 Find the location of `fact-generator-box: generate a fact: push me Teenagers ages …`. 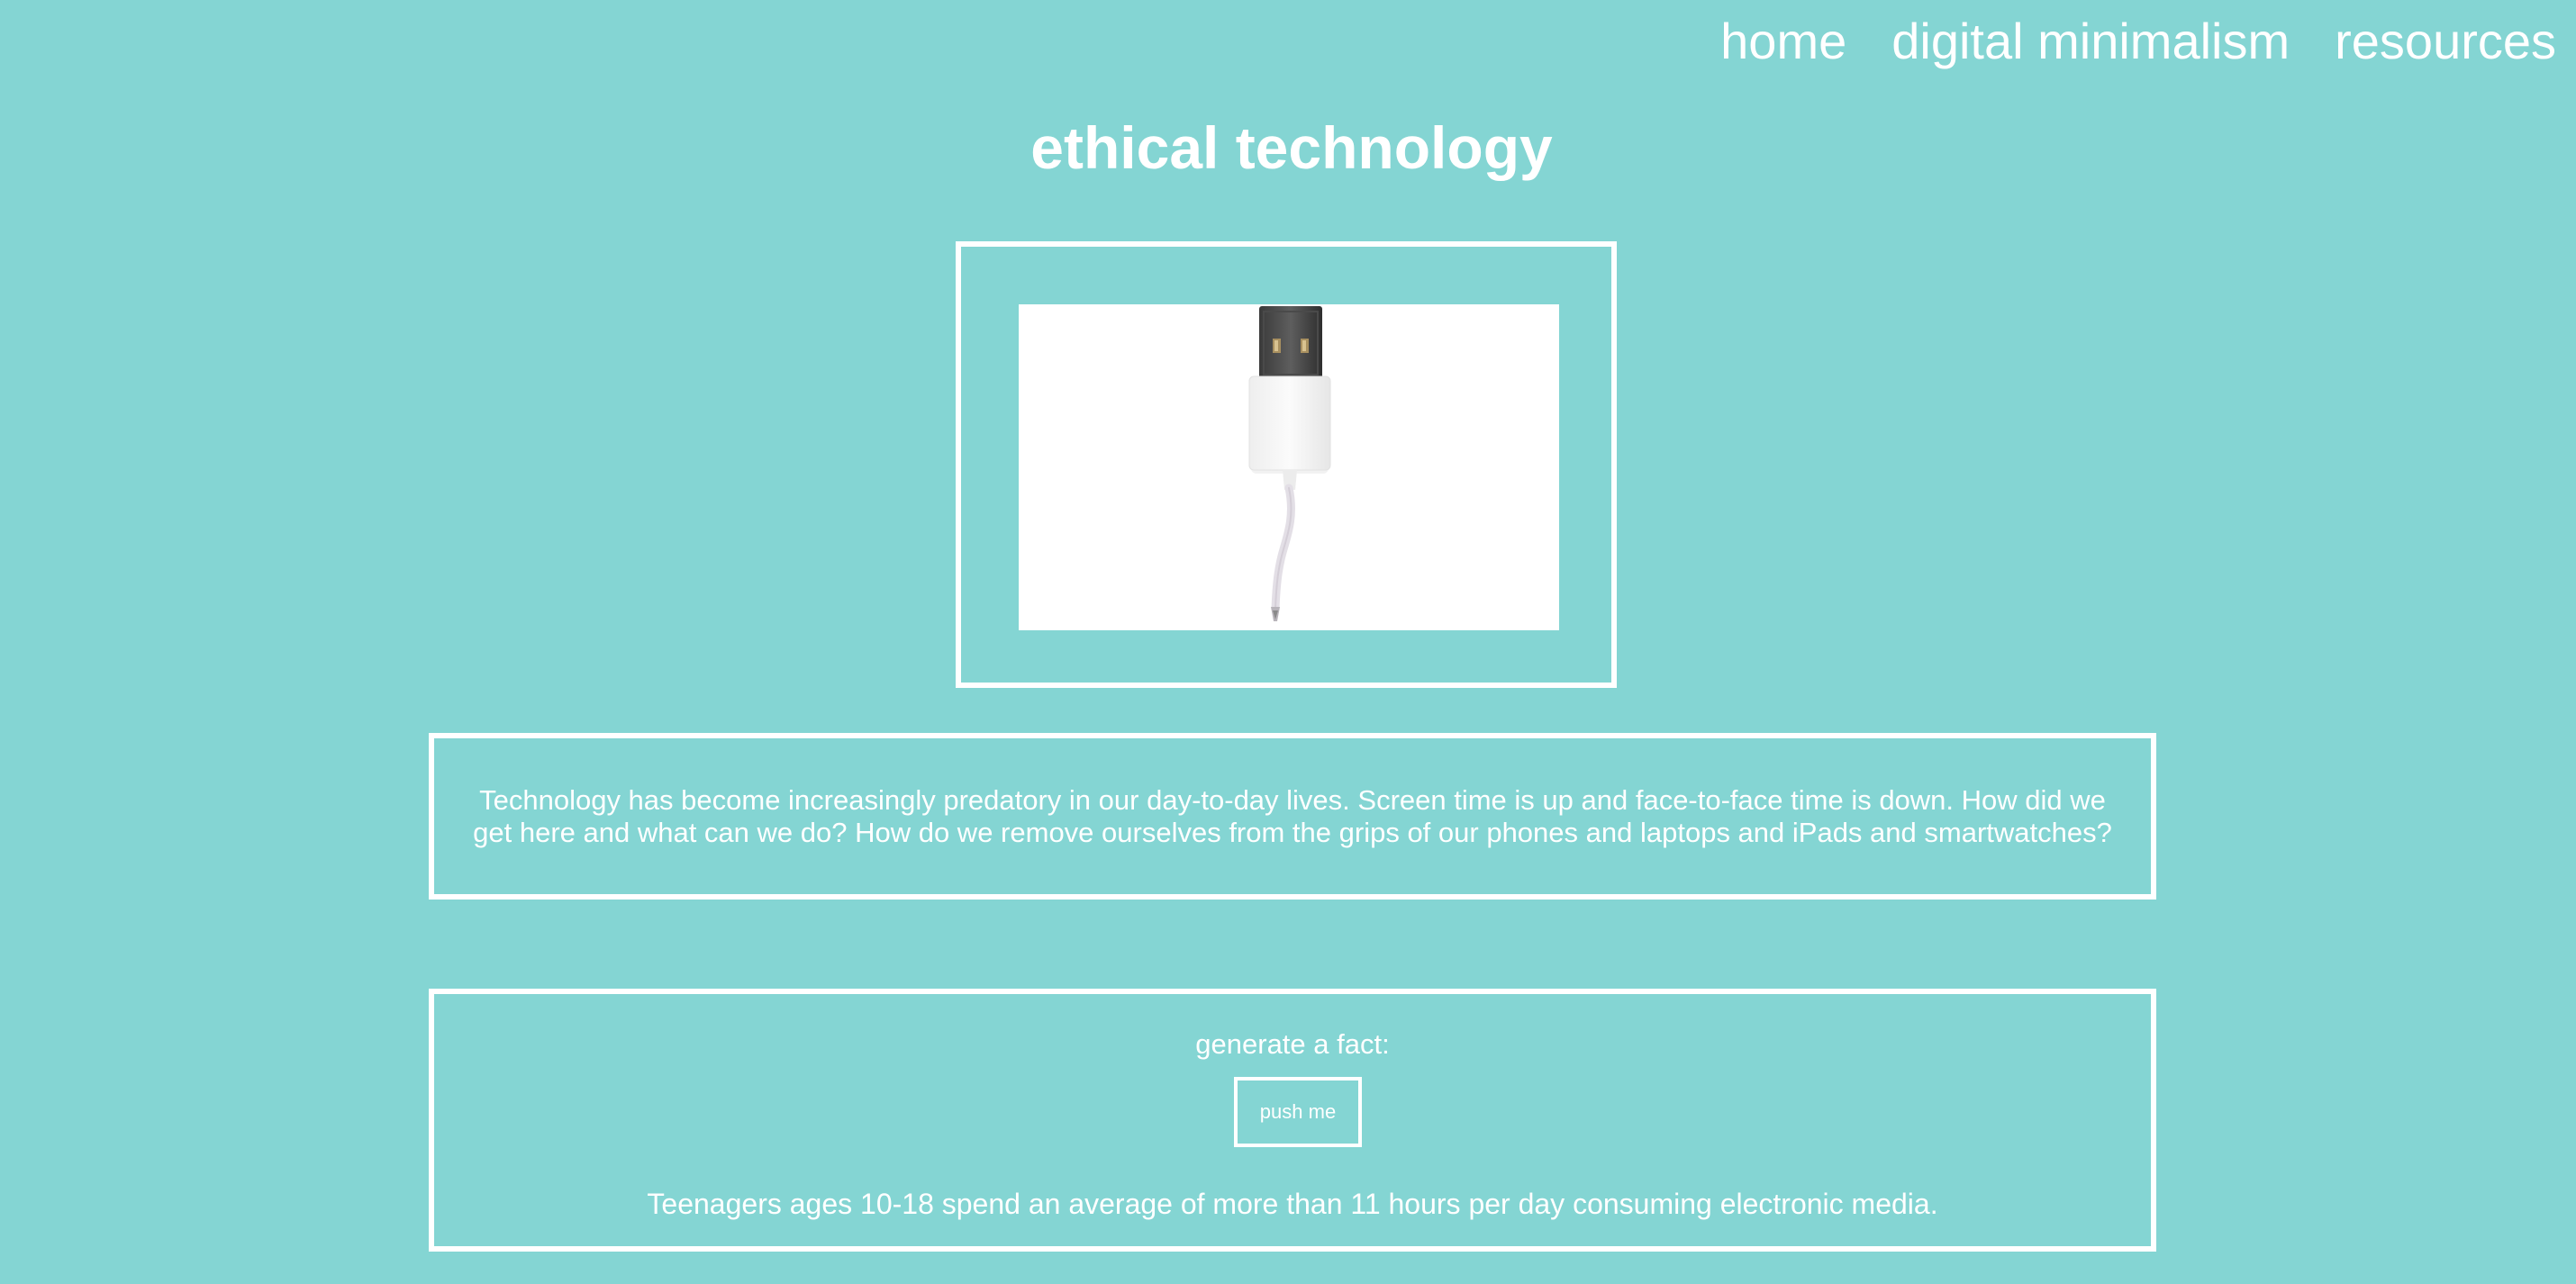

fact-generator-box: generate a fact: push me Teenagers ages … is located at coordinates (1292, 1121).